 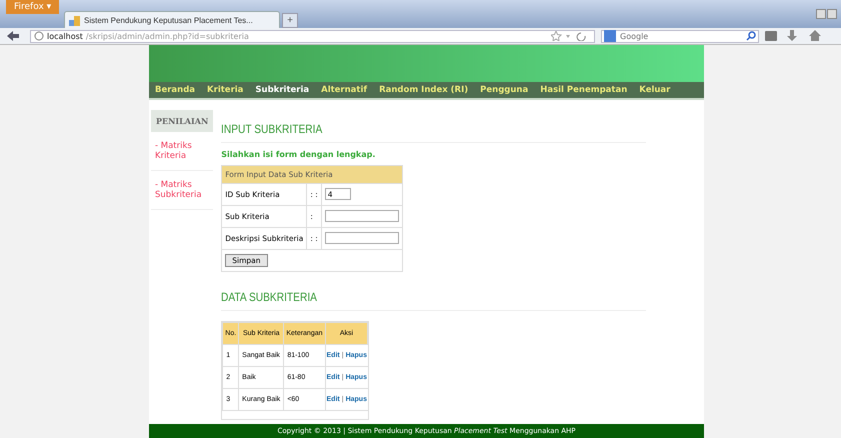 I want to click on caret-icon: ▾, so click(x=49, y=7).